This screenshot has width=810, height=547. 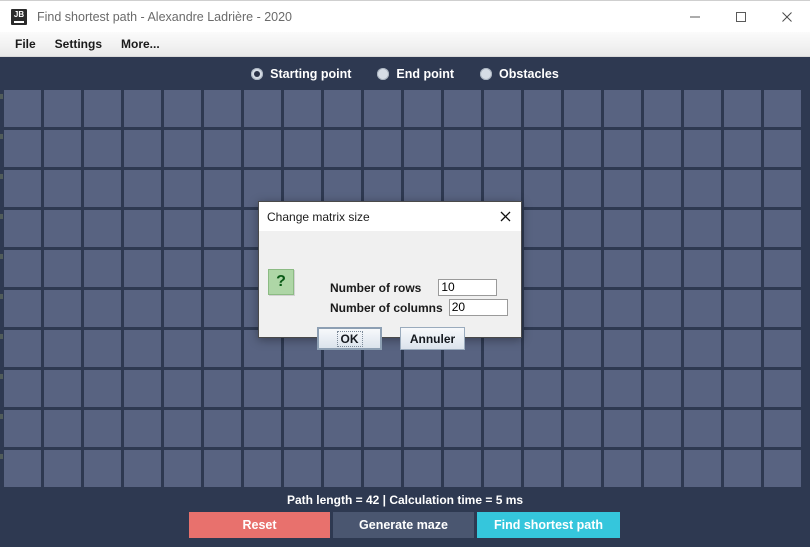 What do you see at coordinates (695, 16) in the screenshot?
I see `minimize-icon` at bounding box center [695, 16].